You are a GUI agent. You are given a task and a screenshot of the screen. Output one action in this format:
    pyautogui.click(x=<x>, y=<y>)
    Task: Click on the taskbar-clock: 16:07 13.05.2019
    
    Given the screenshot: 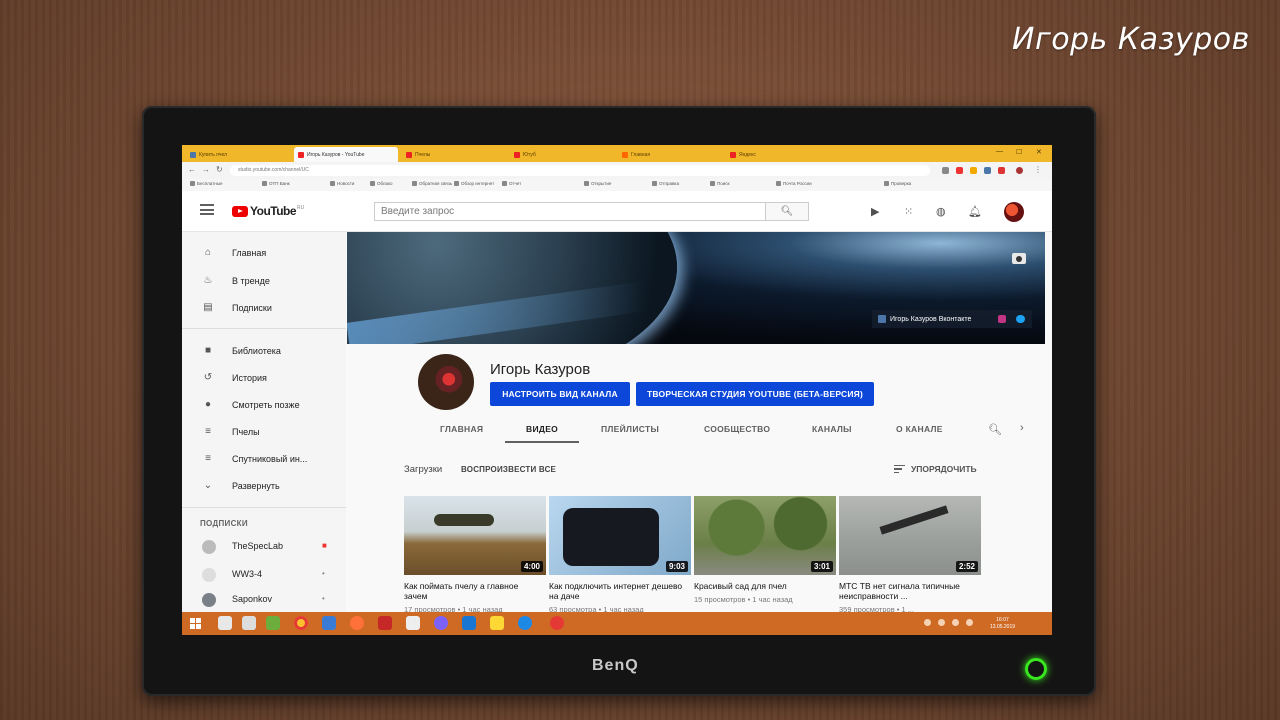 What is the action you would take?
    pyautogui.click(x=1002, y=624)
    